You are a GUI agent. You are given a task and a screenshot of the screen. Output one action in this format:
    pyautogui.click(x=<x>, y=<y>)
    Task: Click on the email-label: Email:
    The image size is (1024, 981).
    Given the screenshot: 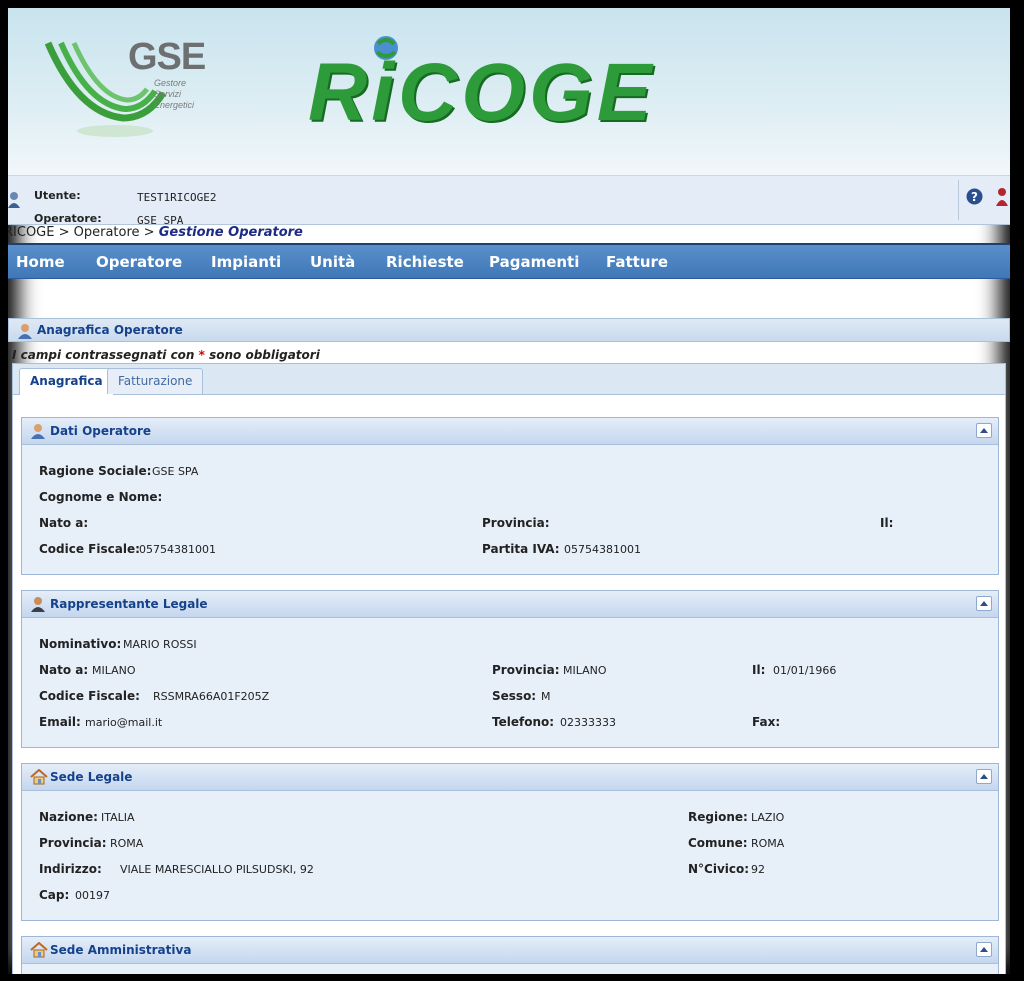 What is the action you would take?
    pyautogui.click(x=60, y=722)
    